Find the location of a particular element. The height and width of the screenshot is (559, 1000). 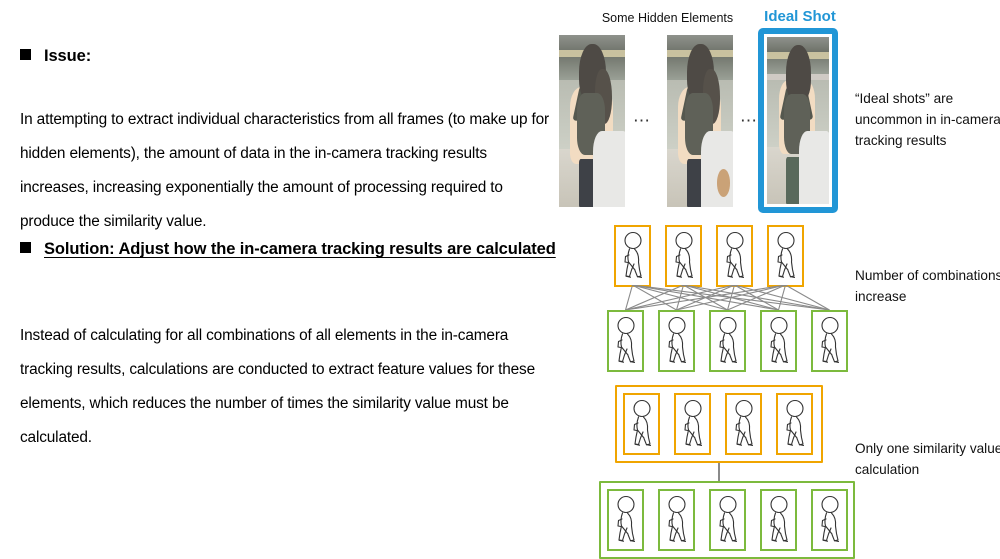

caption-ideal-shot: Ideal Shot is located at coordinates (800, 16).